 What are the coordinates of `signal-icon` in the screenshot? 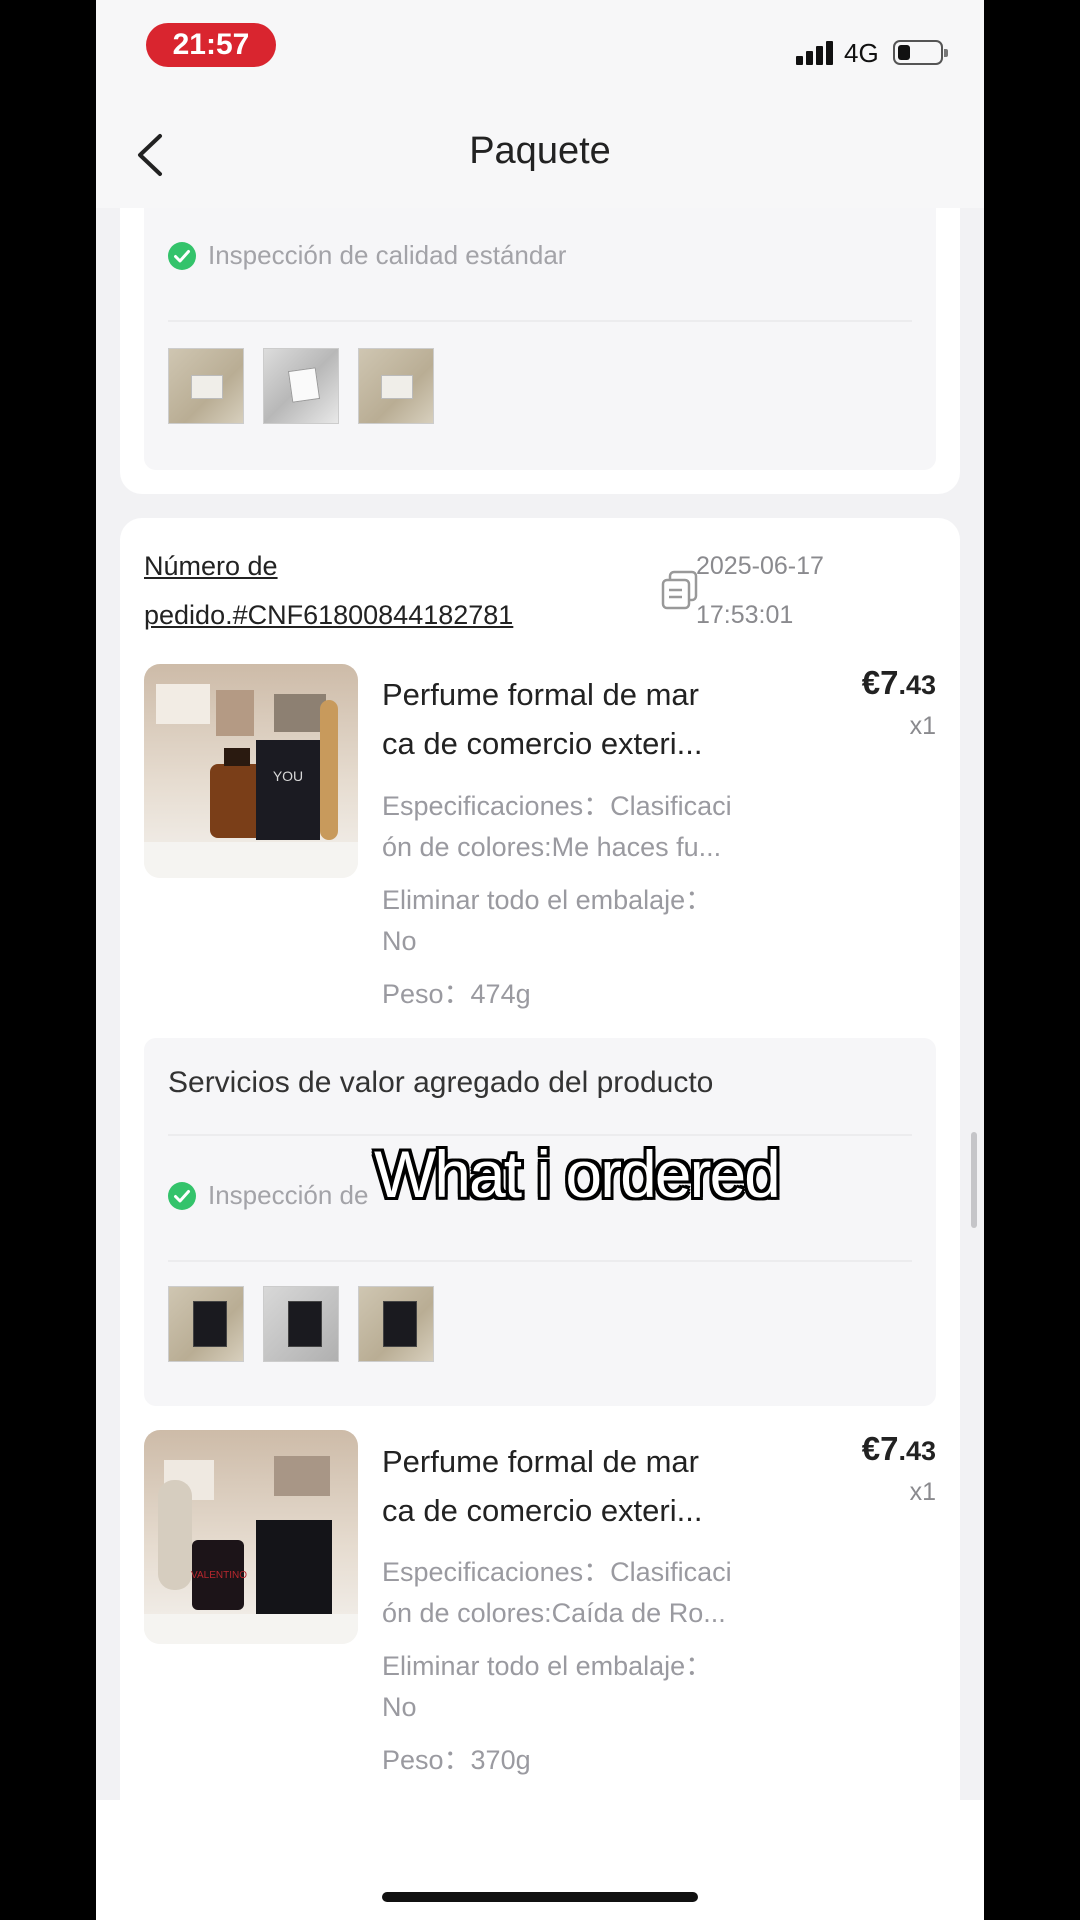 It's located at (815, 53).